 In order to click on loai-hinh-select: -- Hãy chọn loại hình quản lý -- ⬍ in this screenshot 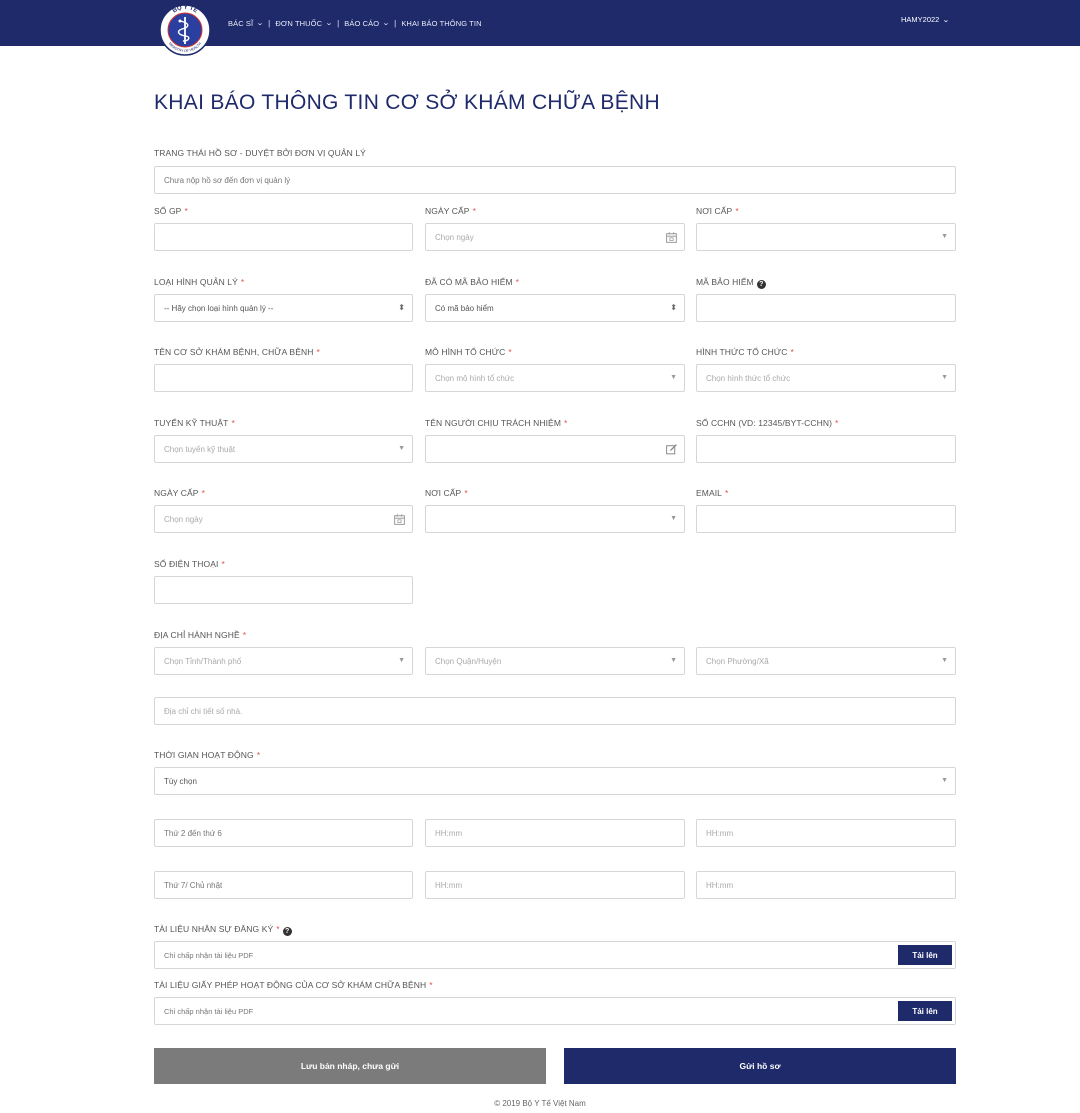, I will do `click(283, 308)`.